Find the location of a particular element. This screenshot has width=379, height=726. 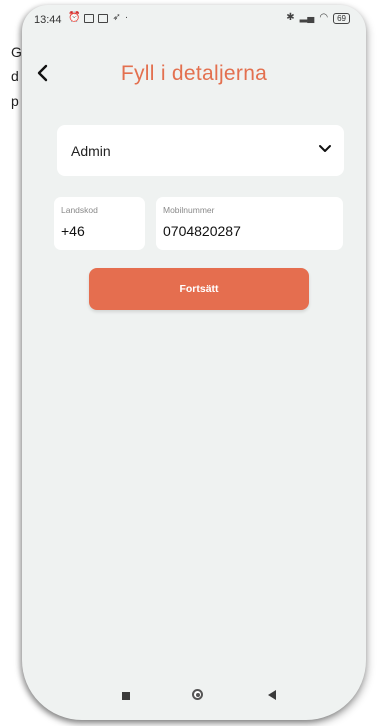

mobile-number-value: 0704820287 is located at coordinates (202, 231).